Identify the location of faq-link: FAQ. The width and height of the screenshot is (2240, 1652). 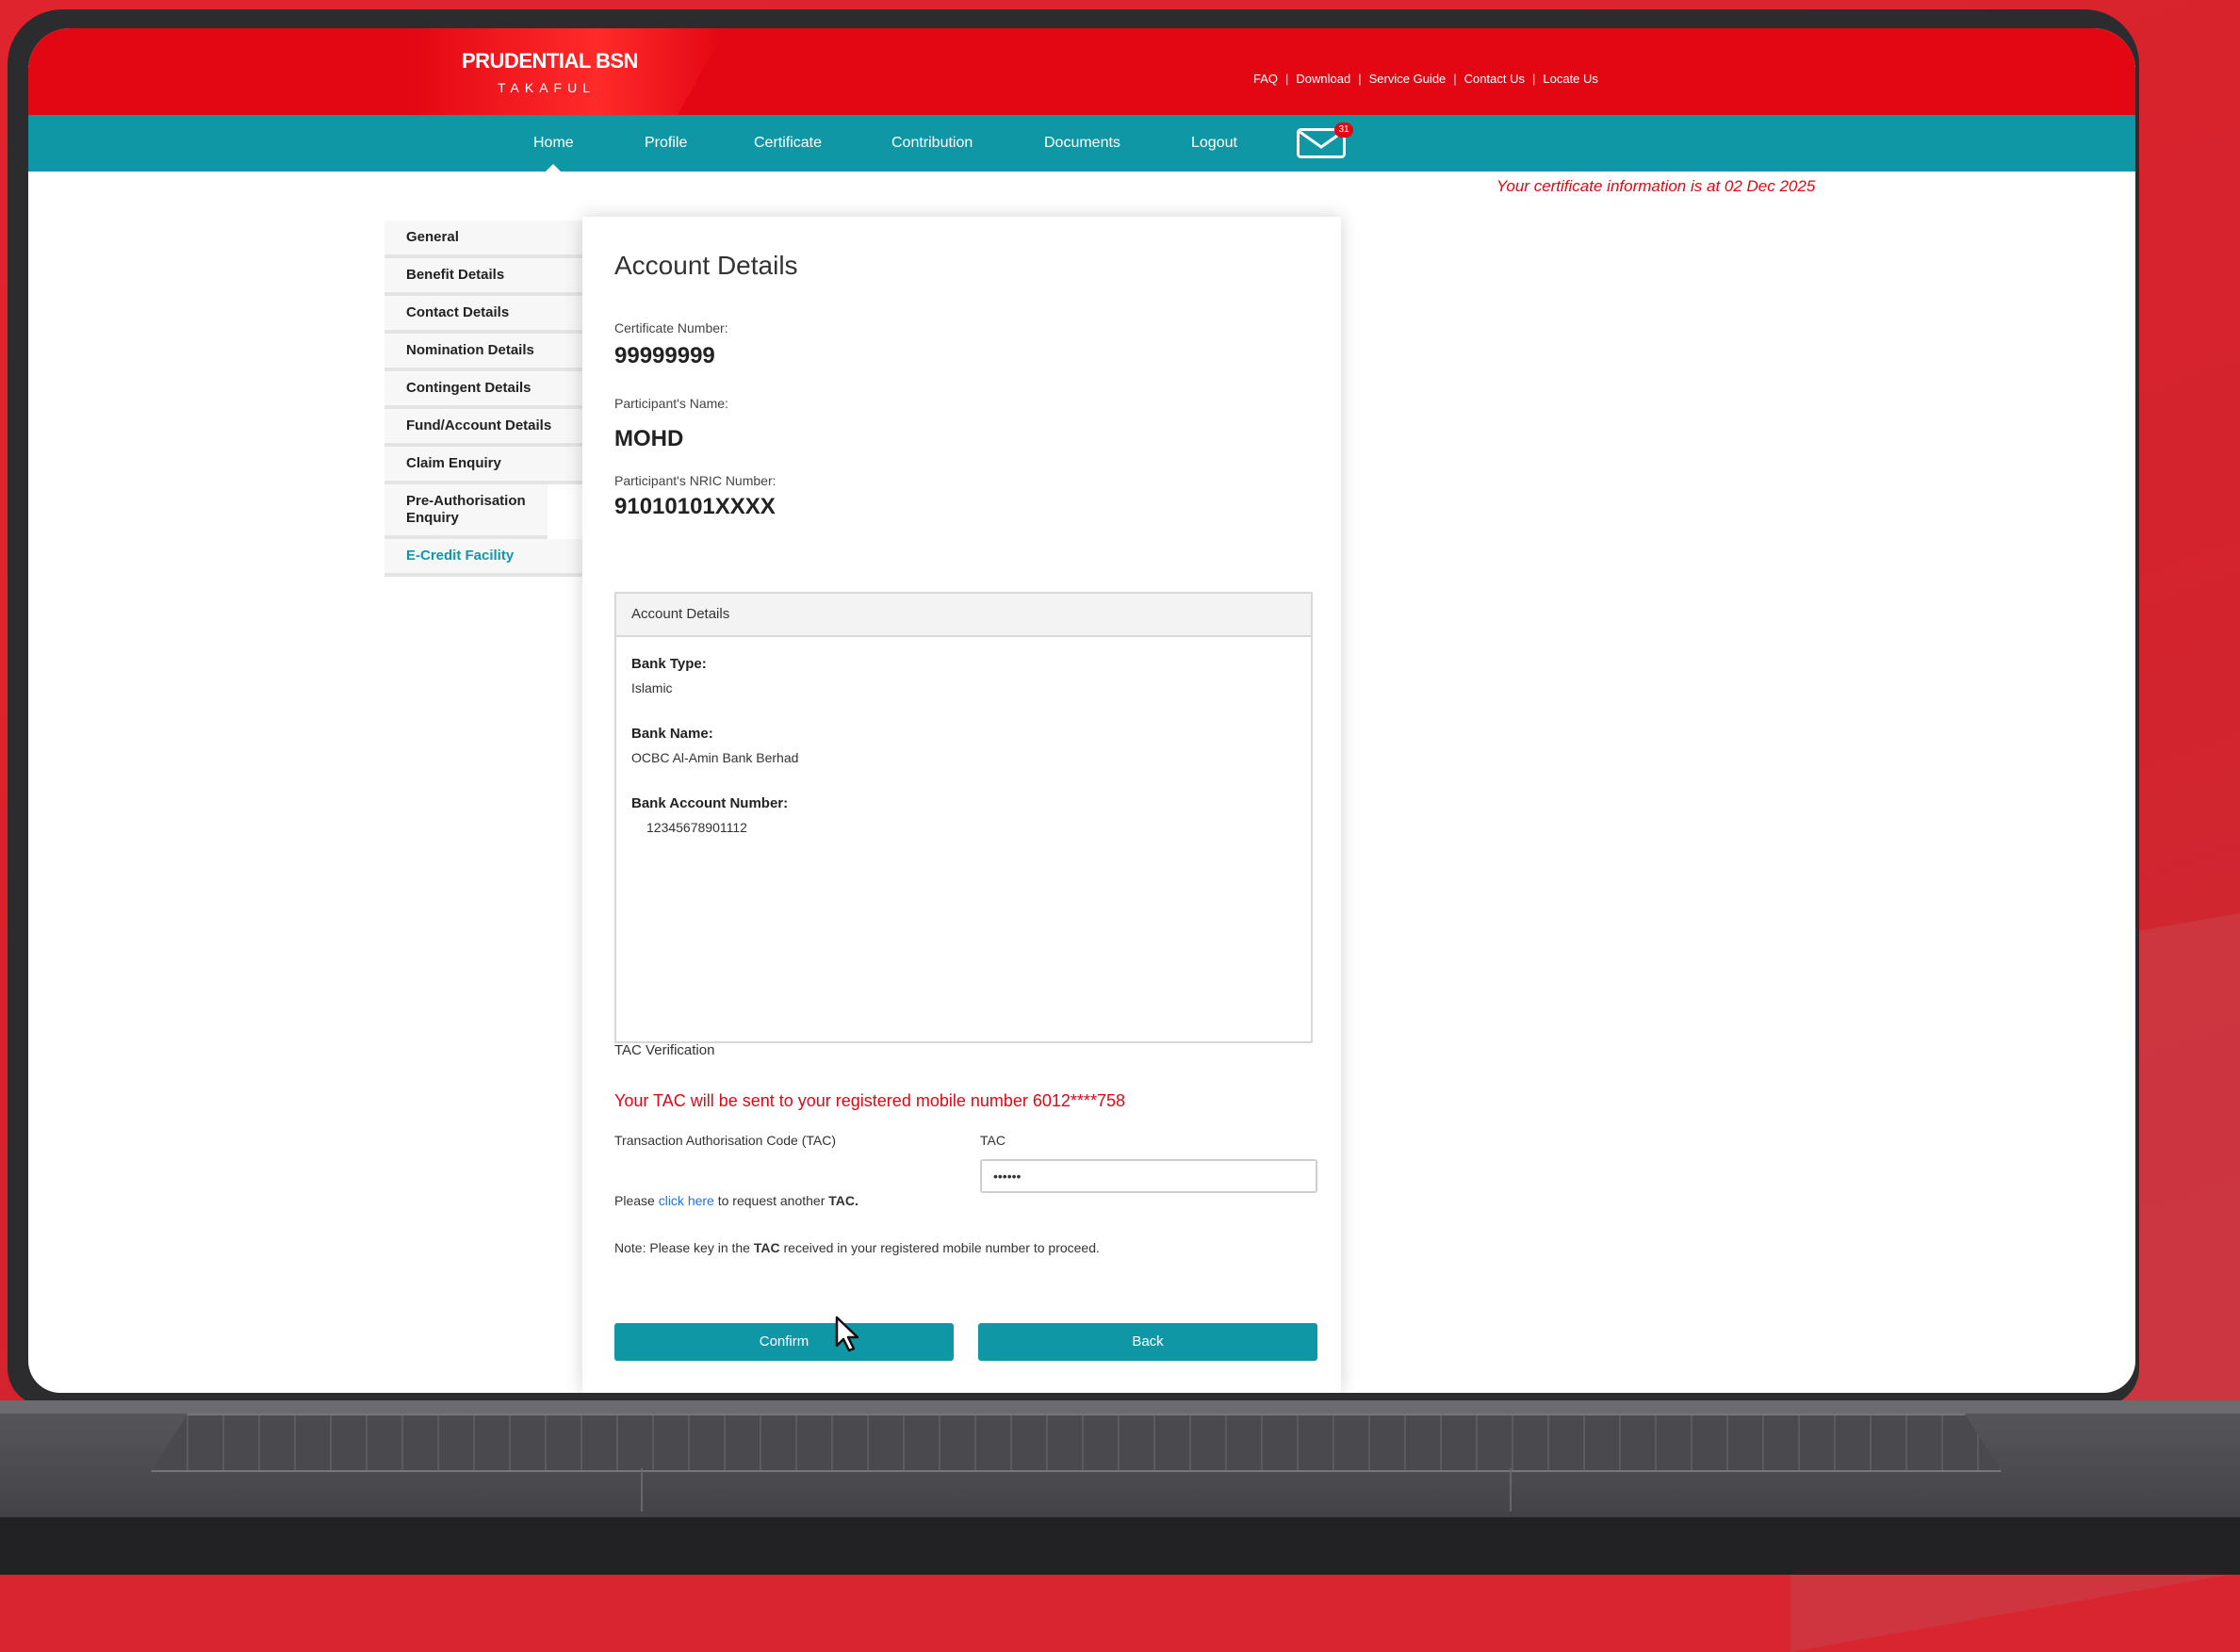
(1265, 79).